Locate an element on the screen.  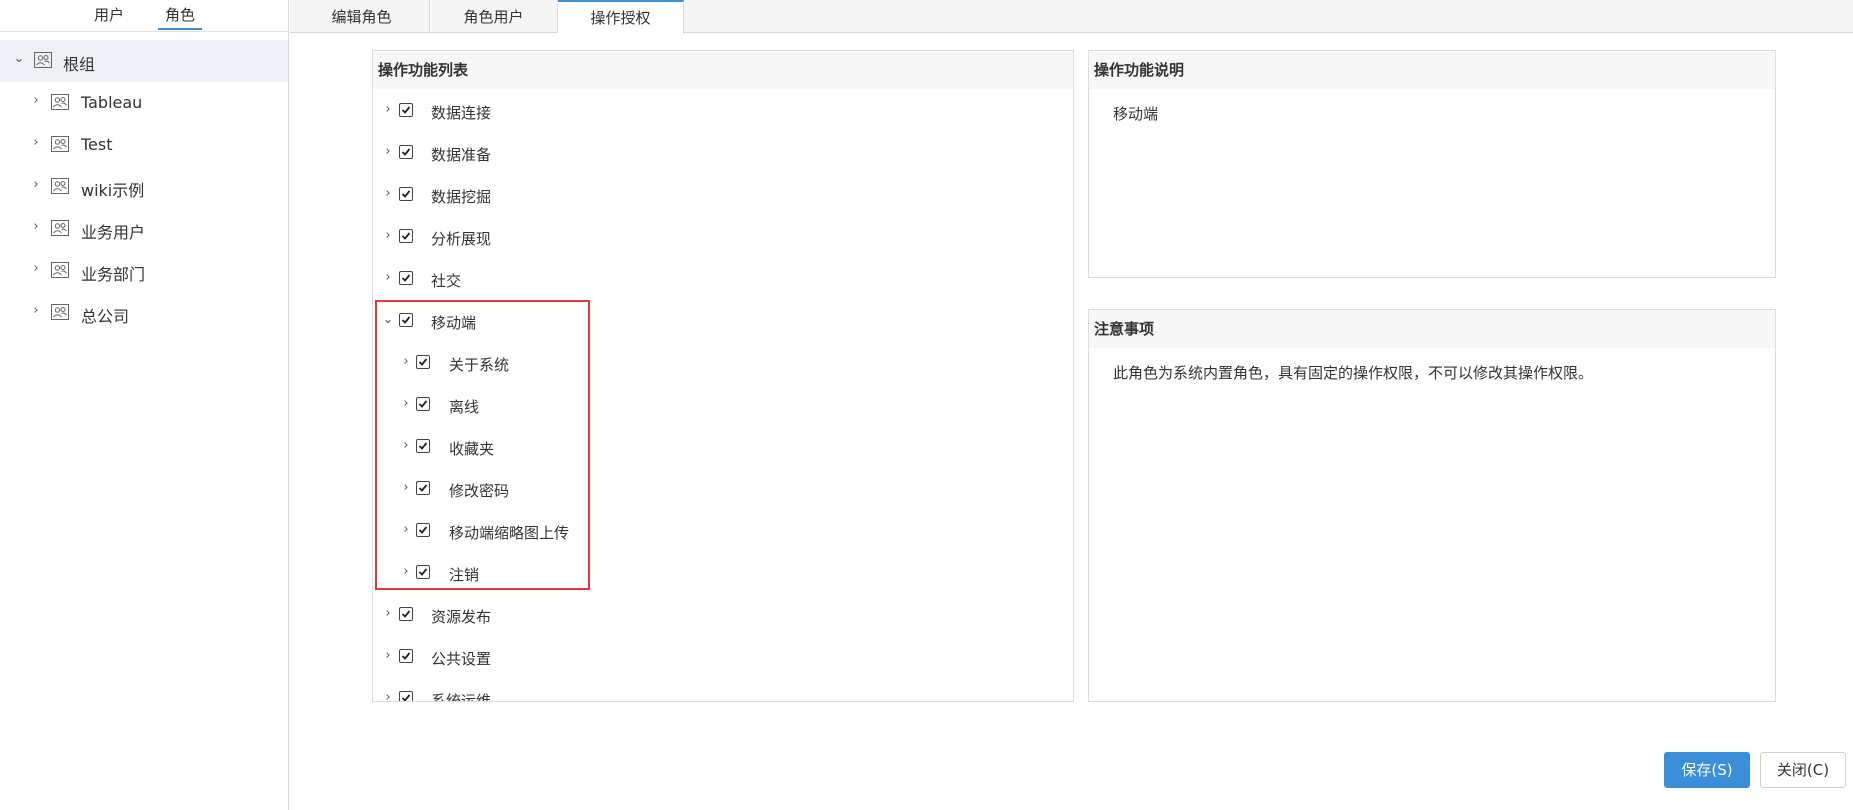
tree-item-label: 业务用户 is located at coordinates (113, 232).